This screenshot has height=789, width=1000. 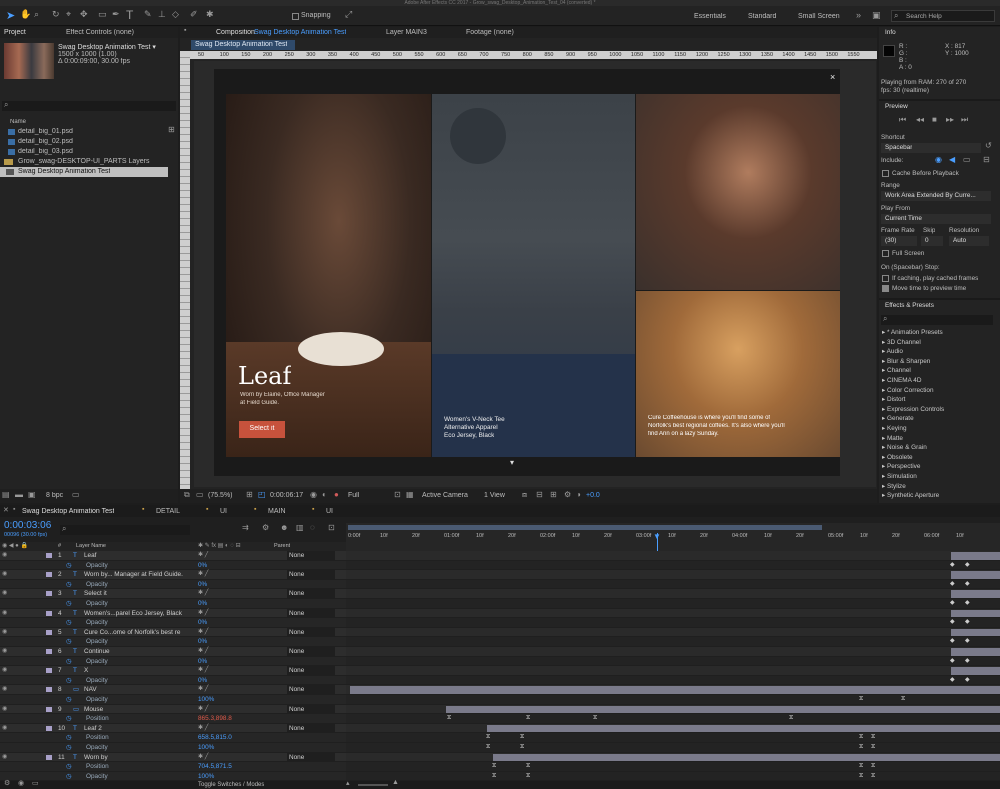 I want to click on layer-row: ◉ 3 T Select it ✱ ╱ None, so click(x=173, y=594).